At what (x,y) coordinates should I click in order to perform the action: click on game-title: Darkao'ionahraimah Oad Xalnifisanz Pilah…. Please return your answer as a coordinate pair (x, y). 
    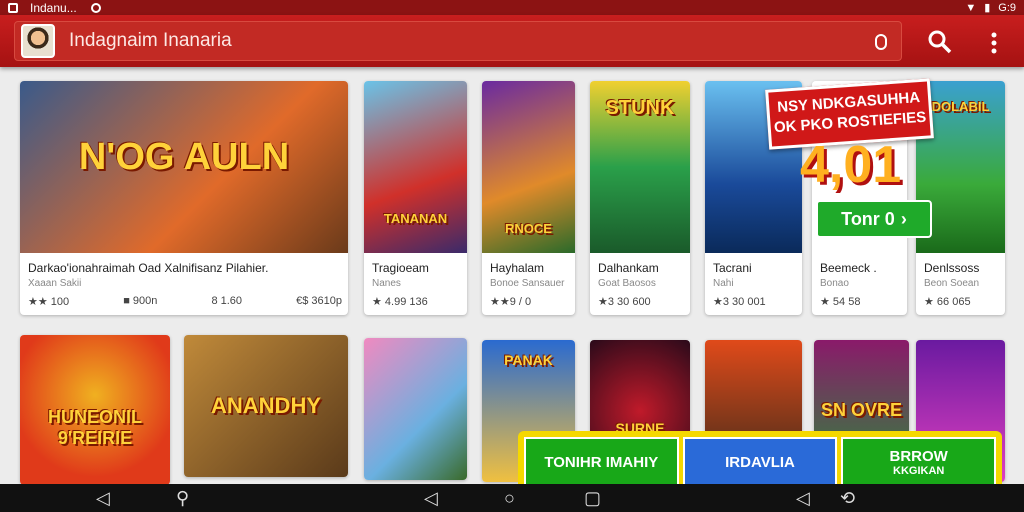
    Looking at the image, I should click on (148, 268).